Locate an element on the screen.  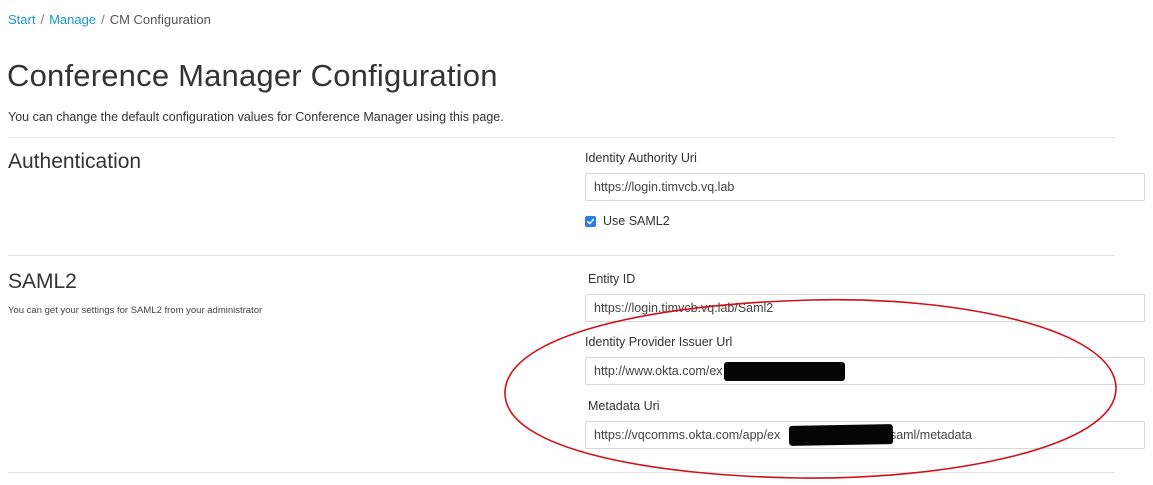
use-saml2-checkbox is located at coordinates (590, 221).